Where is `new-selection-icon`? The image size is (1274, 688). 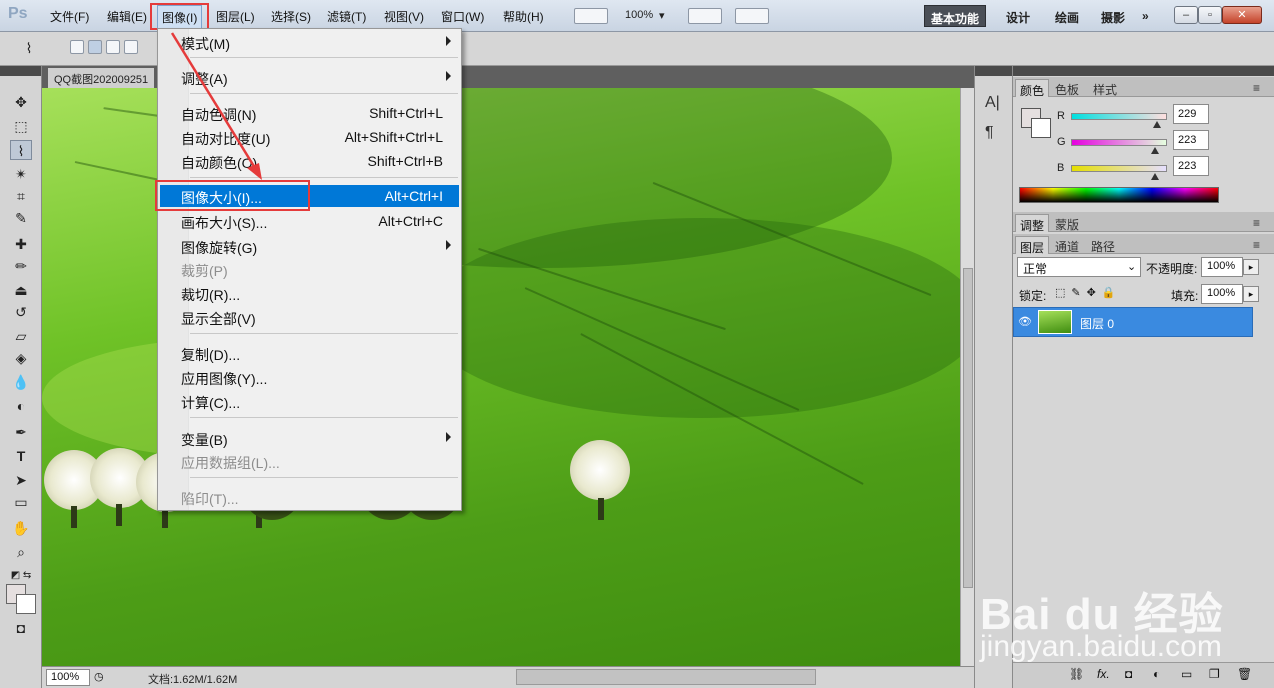 new-selection-icon is located at coordinates (77, 47).